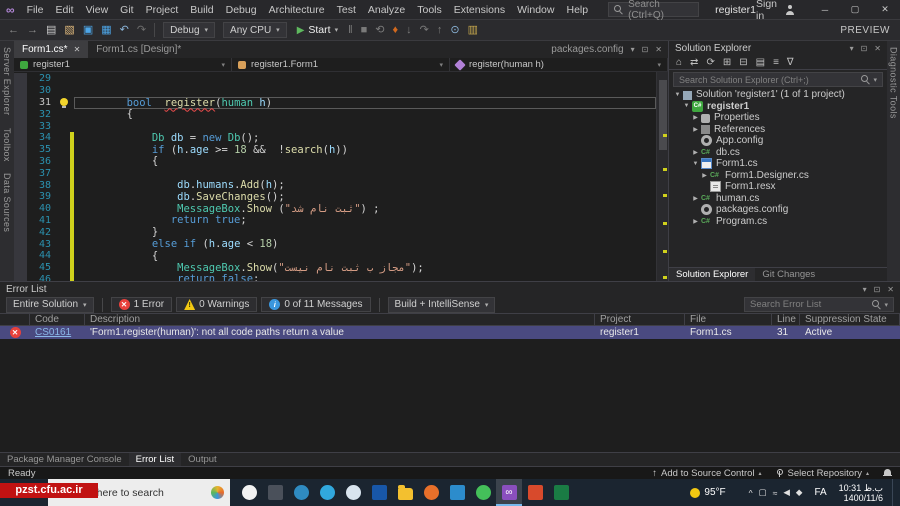 The height and width of the screenshot is (506, 900). I want to click on code-line-30: 30, so click(335, 90).